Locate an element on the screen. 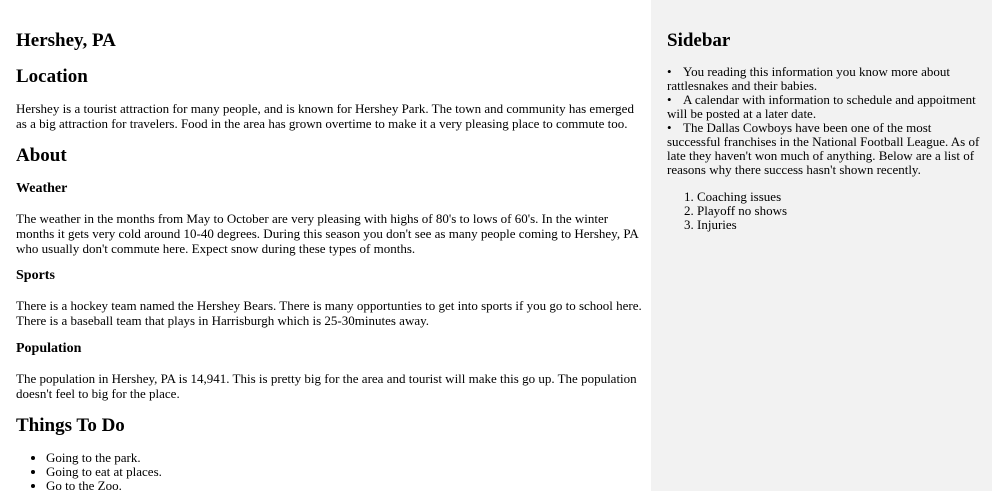 The image size is (1008, 491). list-item: Injuries is located at coordinates (742, 225).